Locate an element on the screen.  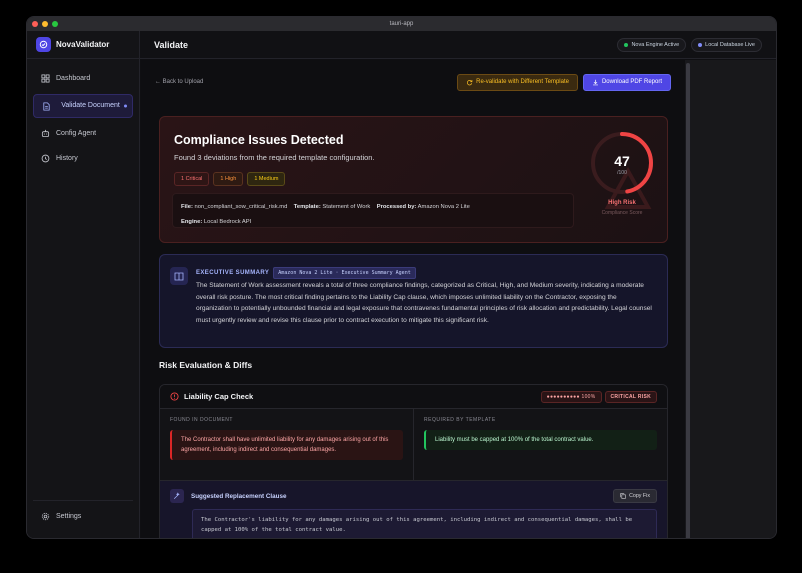
brand: NovaValidator is located at coordinates (83, 45).